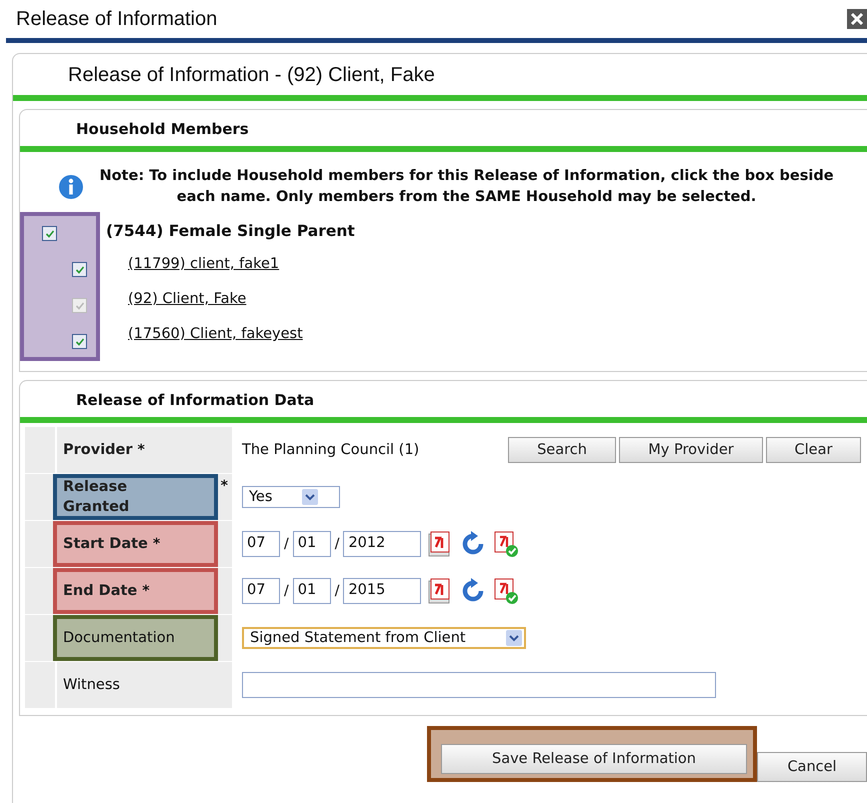 This screenshot has width=867, height=803. I want to click on household-name: (7544) Female Single Parent, so click(230, 232).